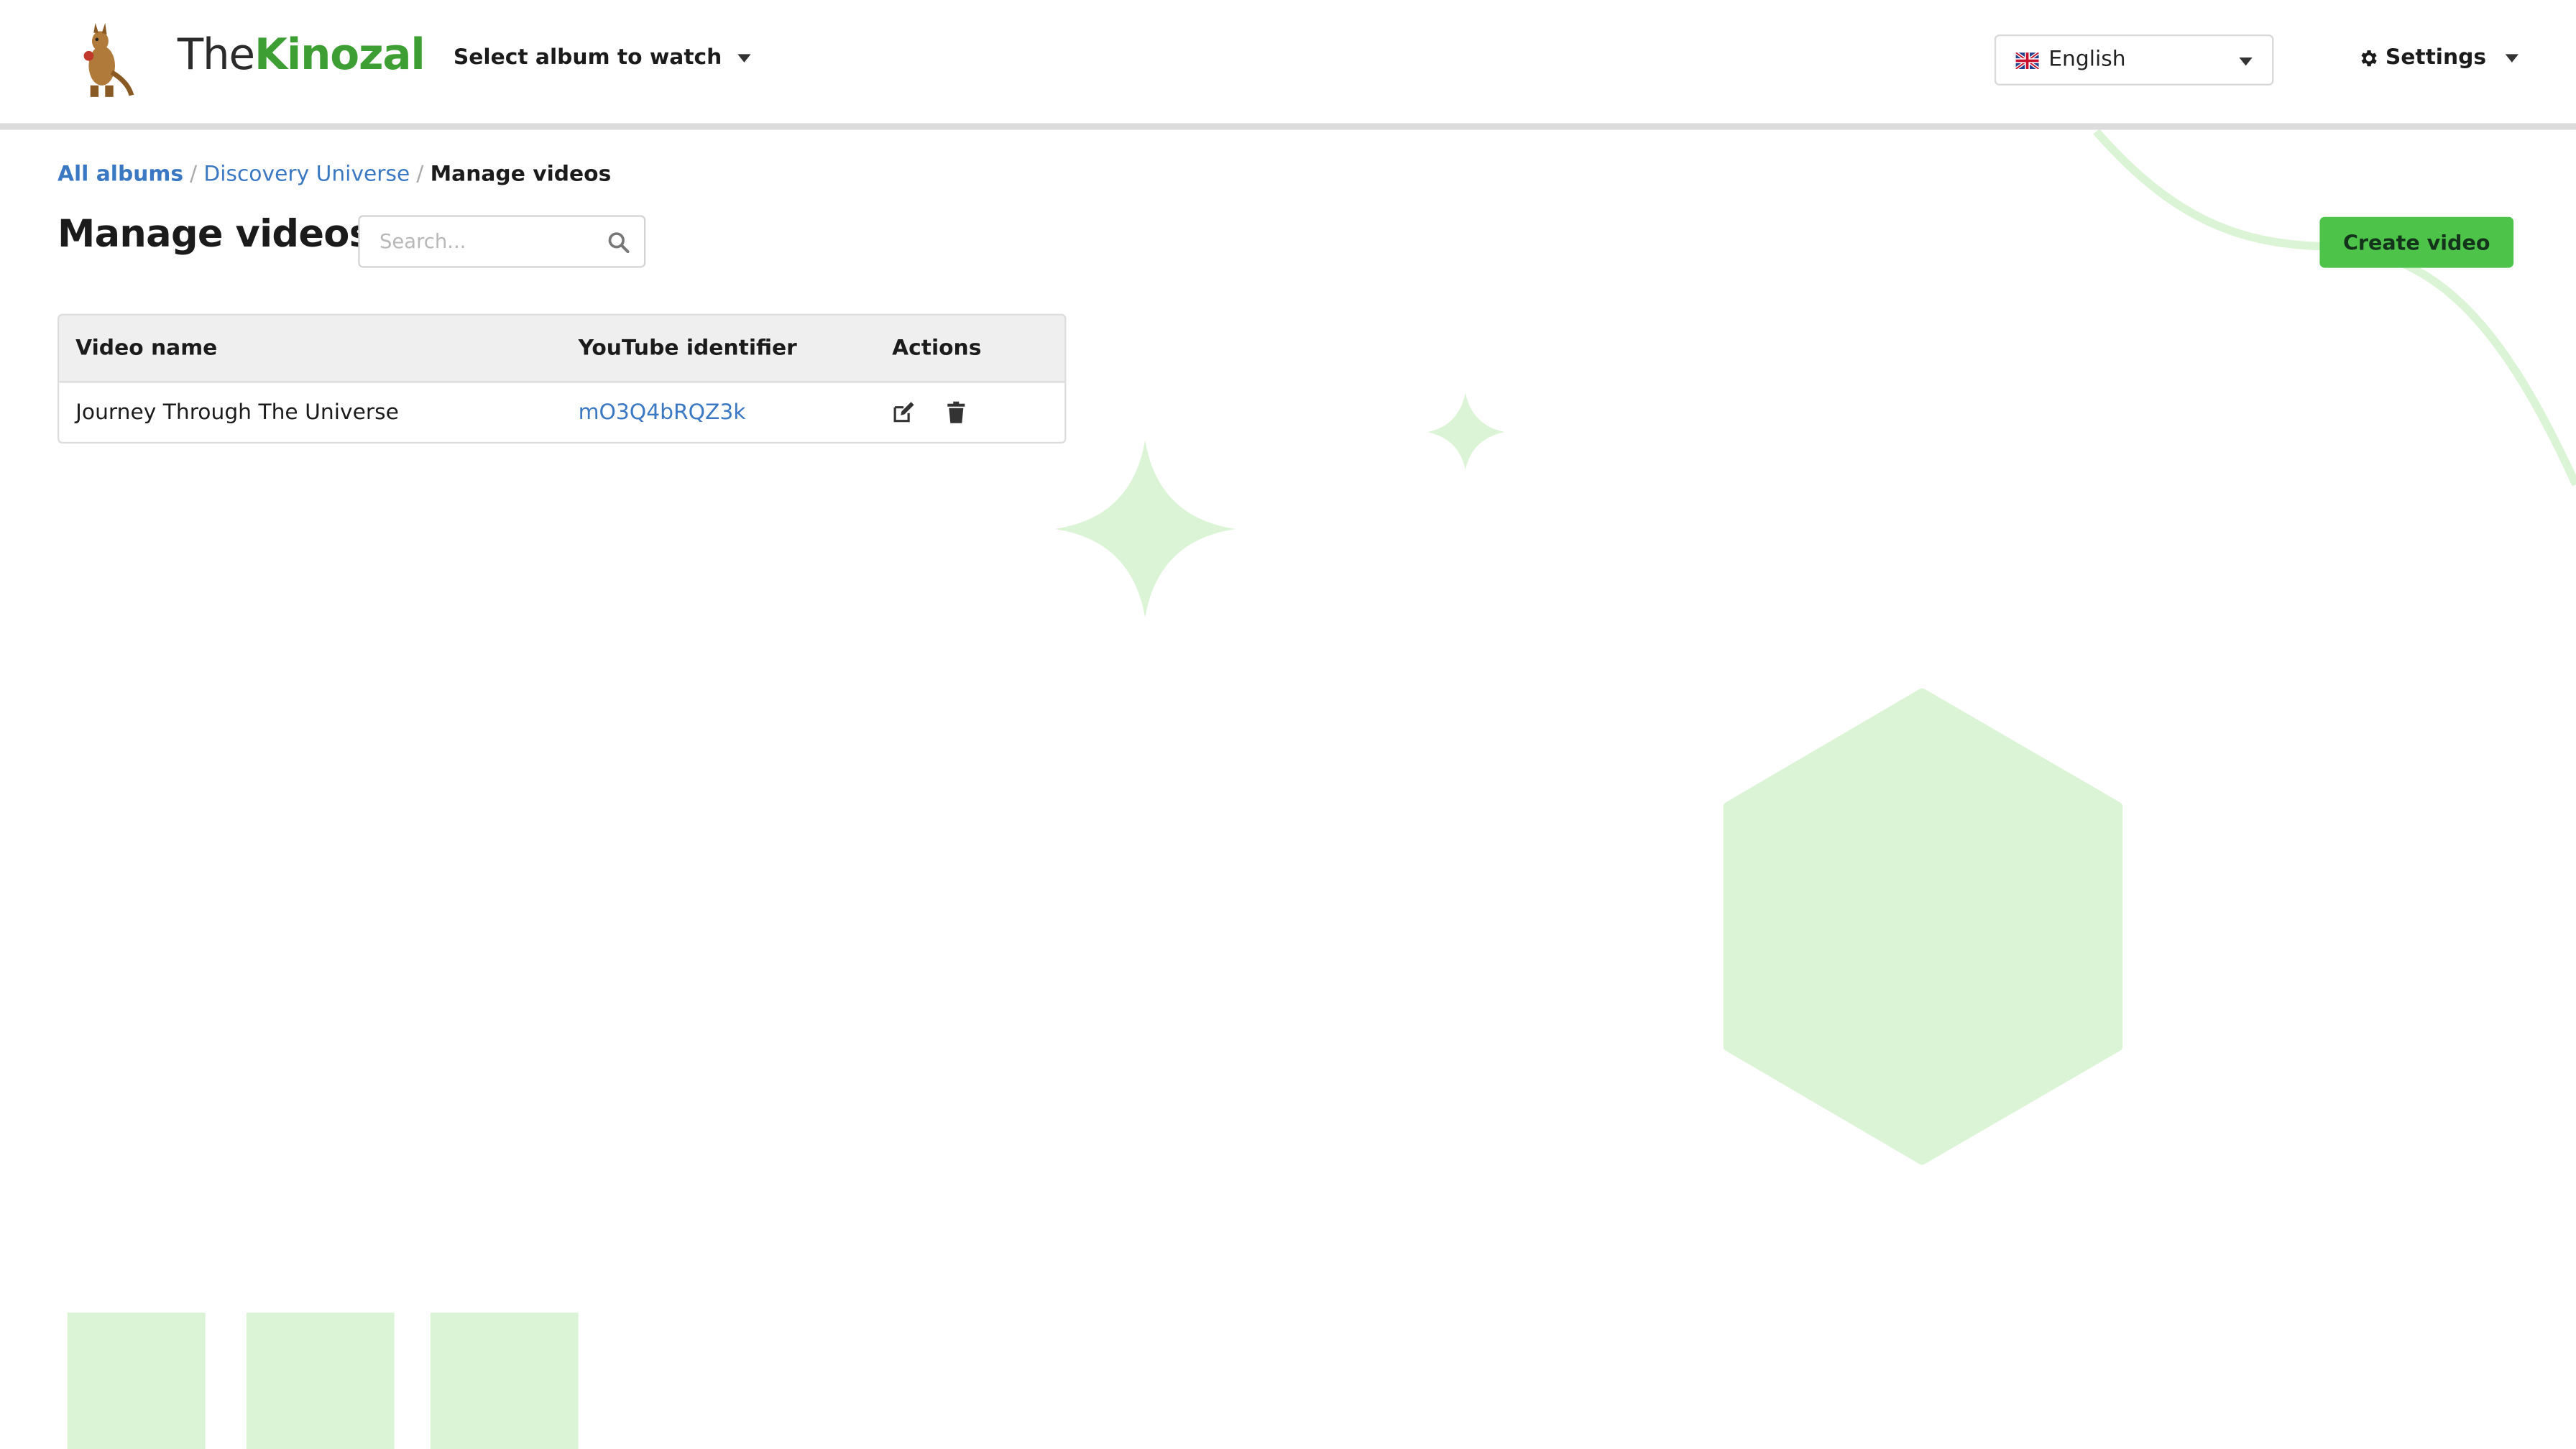 Image resolution: width=2576 pixels, height=1449 pixels. I want to click on brand-highlight: Kinozal, so click(340, 55).